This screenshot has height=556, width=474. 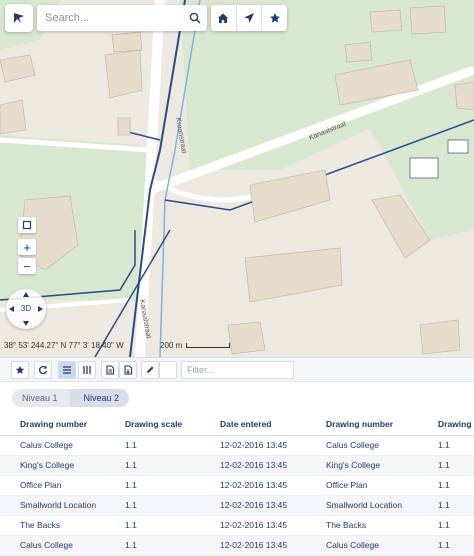 I want to click on export-button, so click(x=128, y=370).